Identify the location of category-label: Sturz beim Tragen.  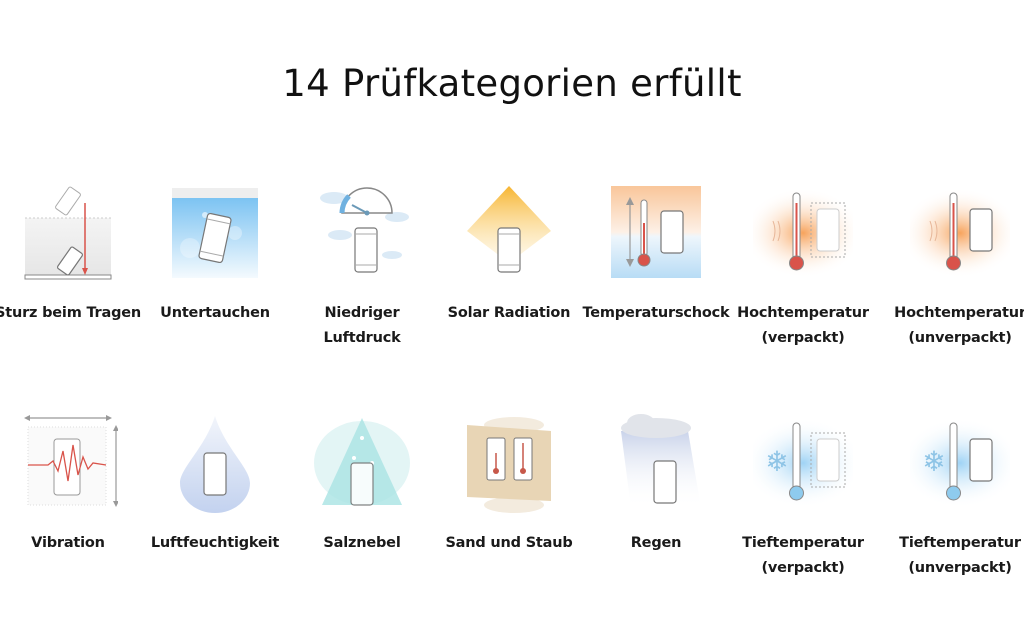
(71, 313).